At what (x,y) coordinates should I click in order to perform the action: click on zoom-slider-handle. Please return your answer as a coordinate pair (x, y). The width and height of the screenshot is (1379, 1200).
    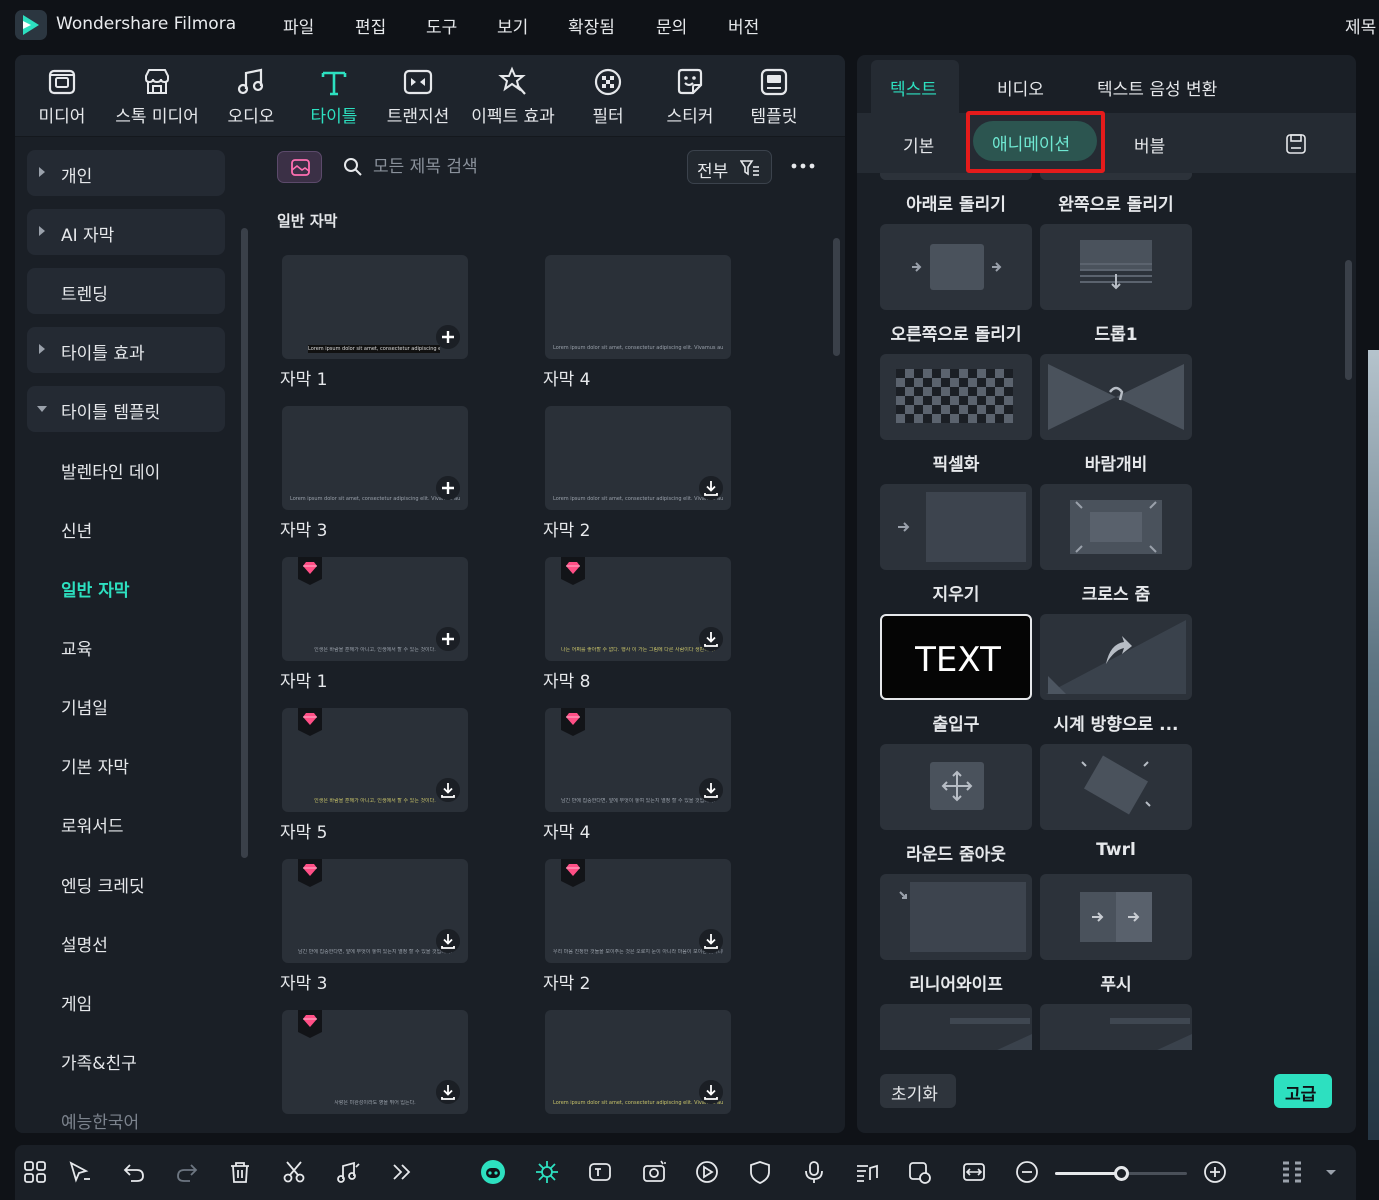
    Looking at the image, I should click on (1121, 1173).